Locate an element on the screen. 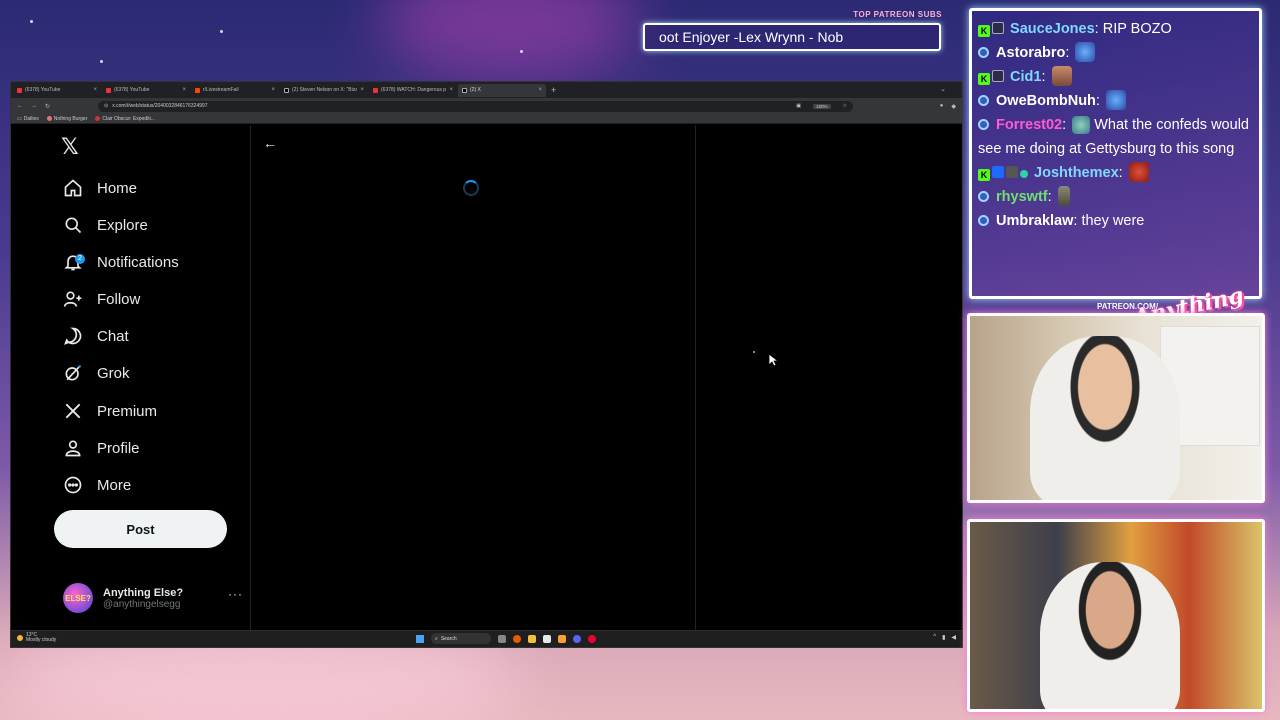  nav-label: Notifications is located at coordinates (138, 262).